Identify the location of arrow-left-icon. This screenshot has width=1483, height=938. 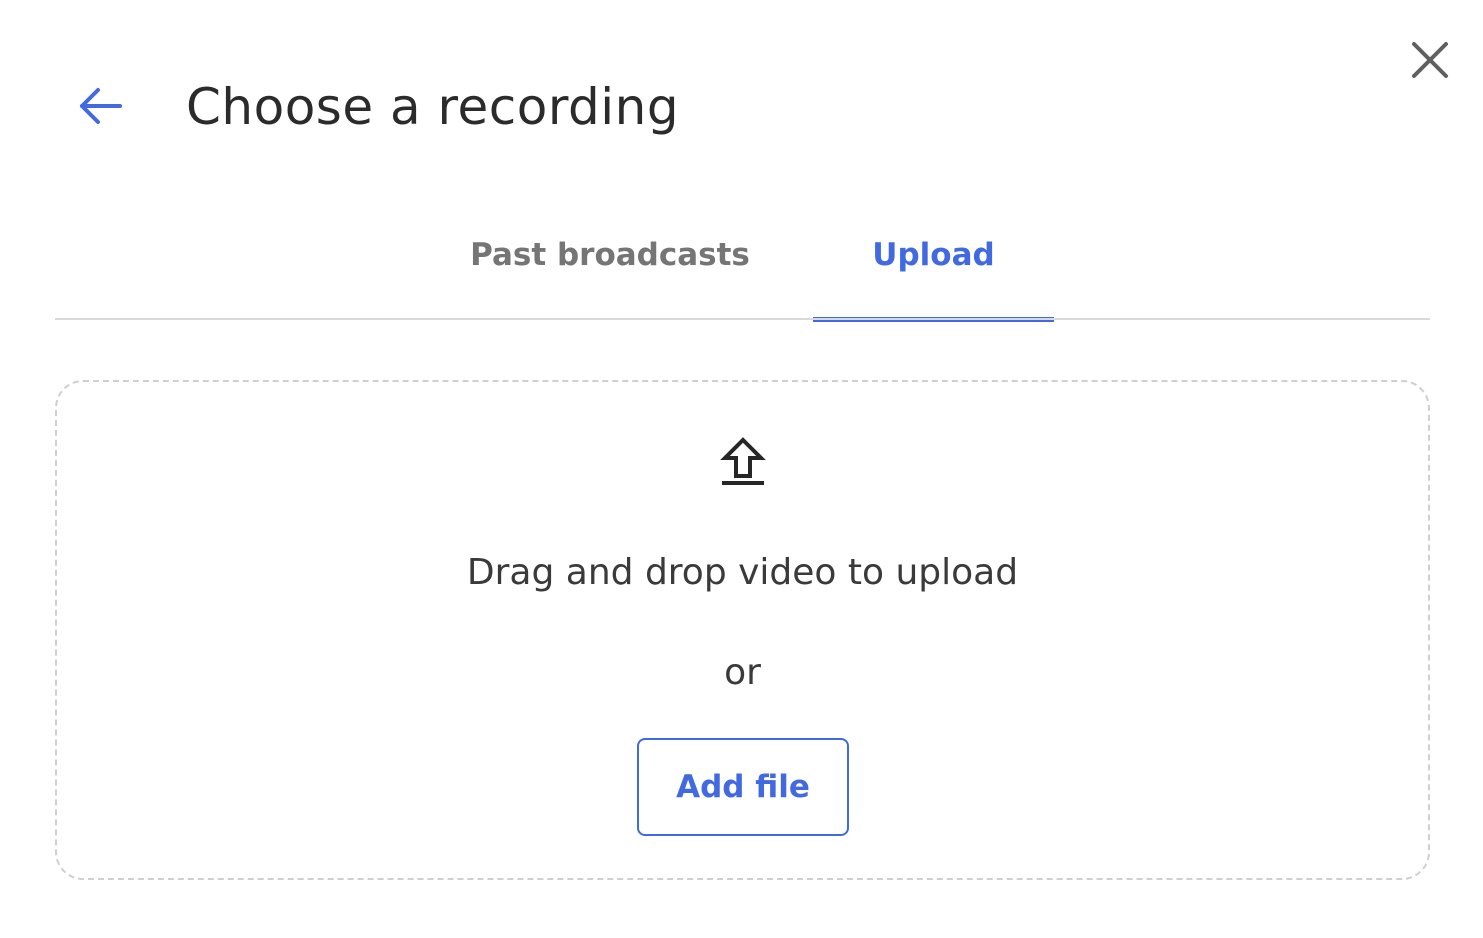
(101, 106).